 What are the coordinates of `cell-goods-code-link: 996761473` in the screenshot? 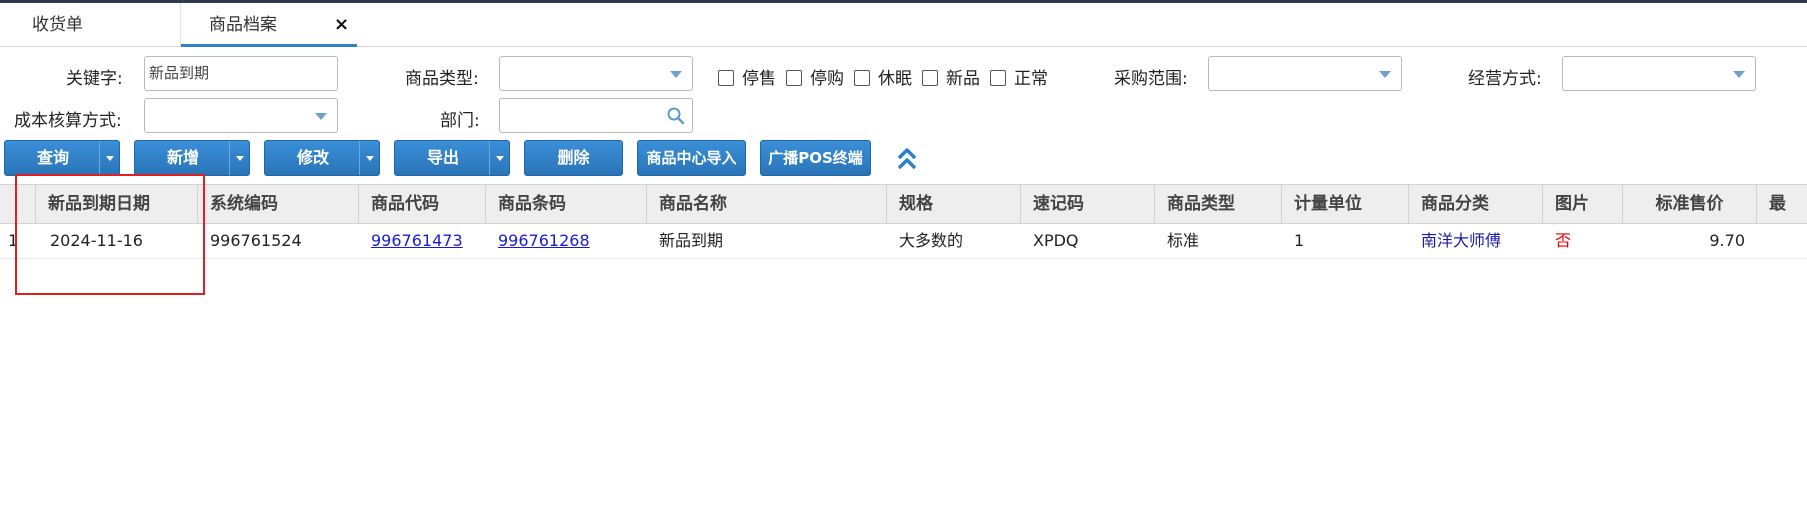 It's located at (422, 241).